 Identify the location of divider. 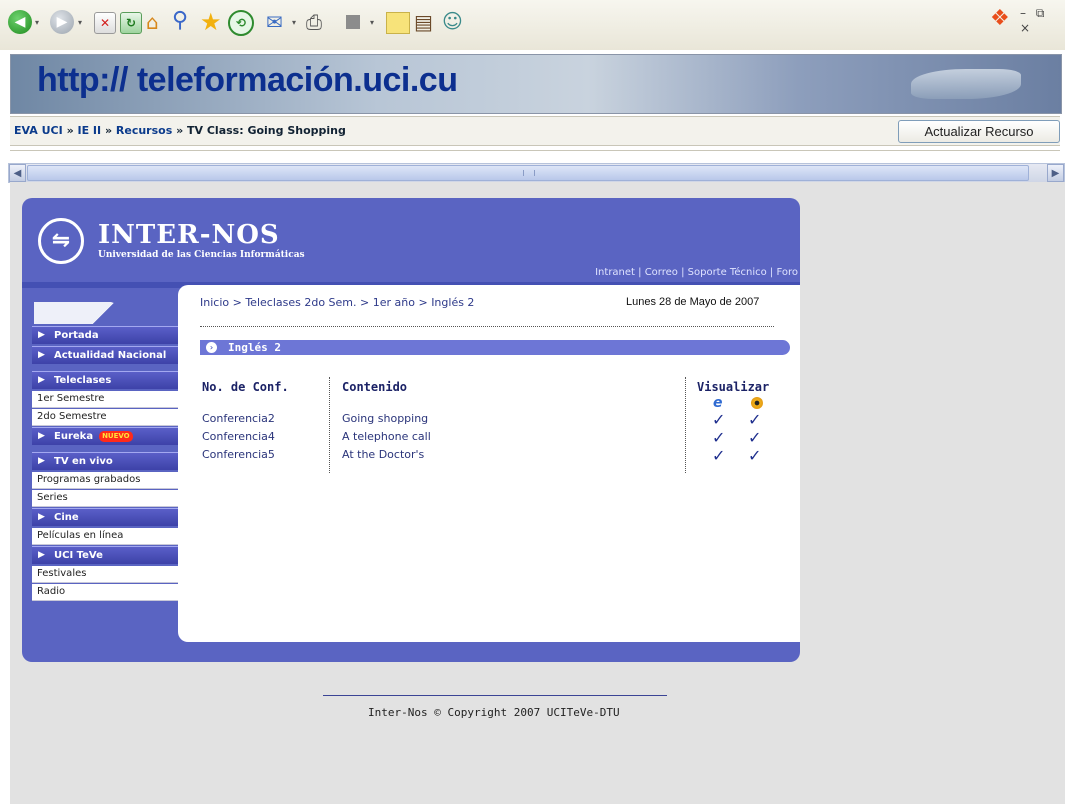
(535, 150).